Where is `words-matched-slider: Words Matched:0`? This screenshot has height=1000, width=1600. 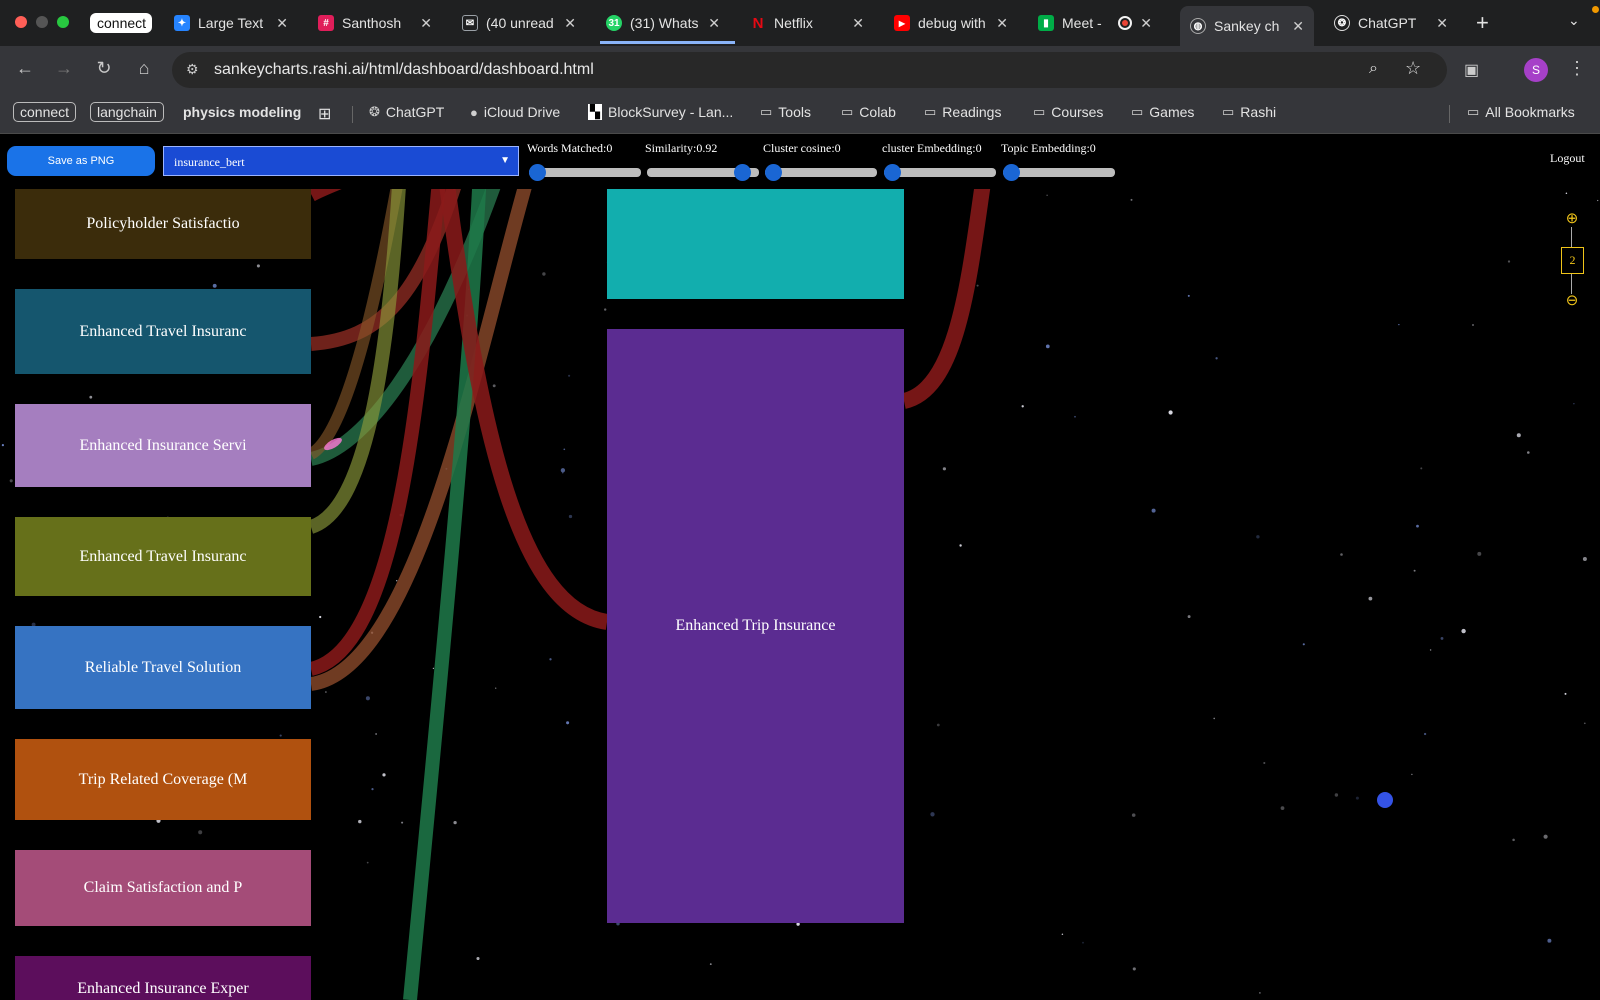
words-matched-slider: Words Matched:0 is located at coordinates (584, 161).